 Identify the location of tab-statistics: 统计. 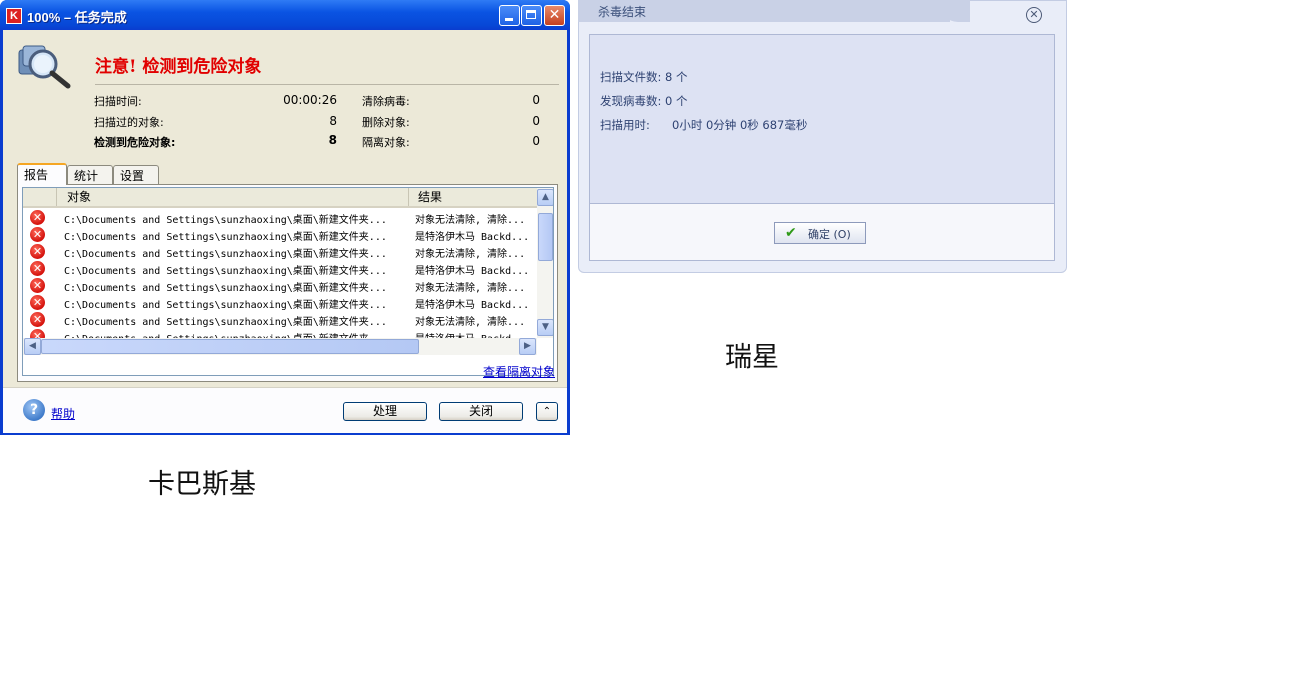
(90, 174).